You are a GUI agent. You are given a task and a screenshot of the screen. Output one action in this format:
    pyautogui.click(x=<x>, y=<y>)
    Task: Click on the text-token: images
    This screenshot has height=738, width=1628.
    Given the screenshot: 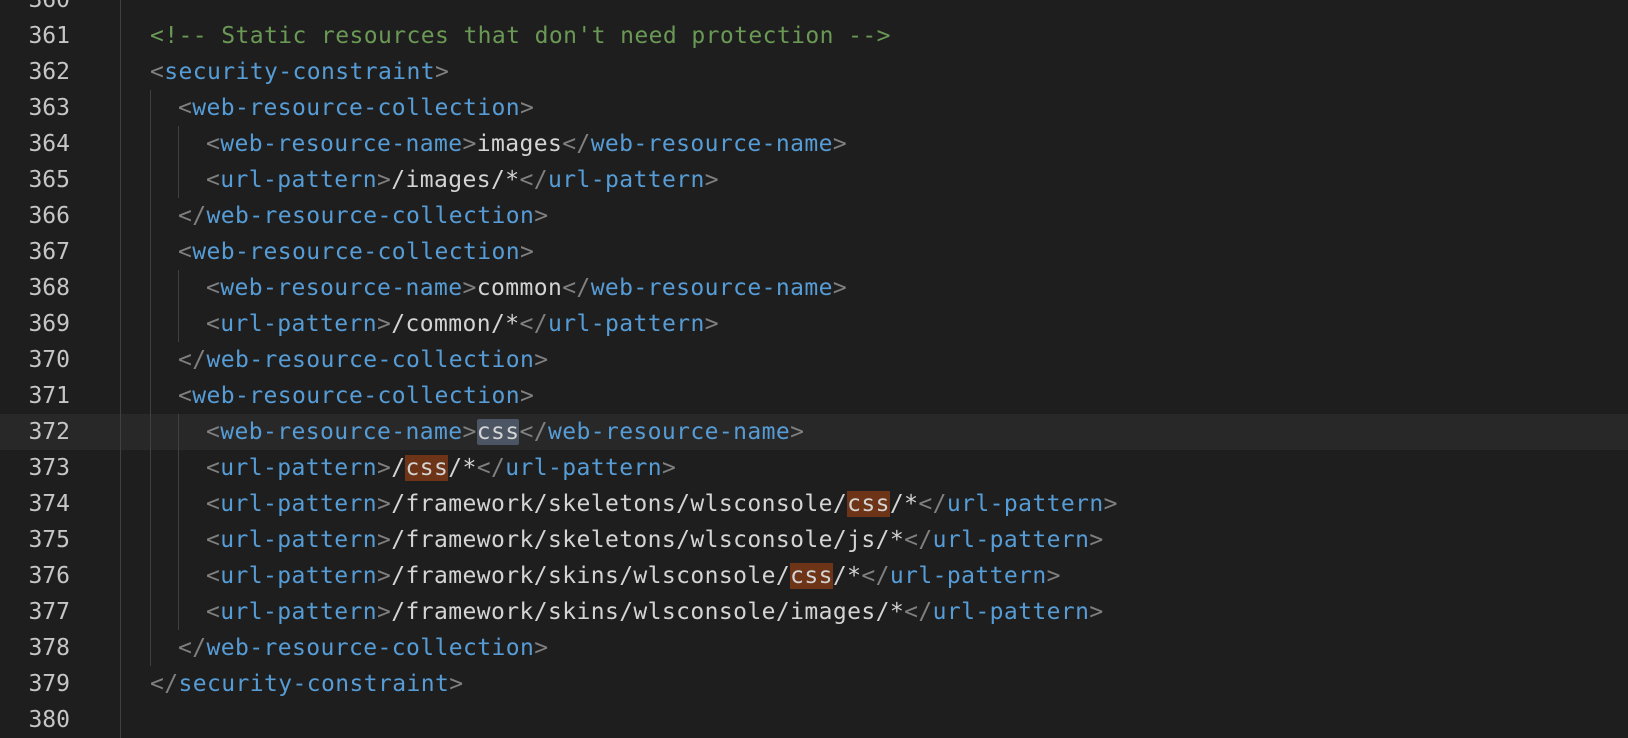 What is the action you would take?
    pyautogui.click(x=519, y=144)
    